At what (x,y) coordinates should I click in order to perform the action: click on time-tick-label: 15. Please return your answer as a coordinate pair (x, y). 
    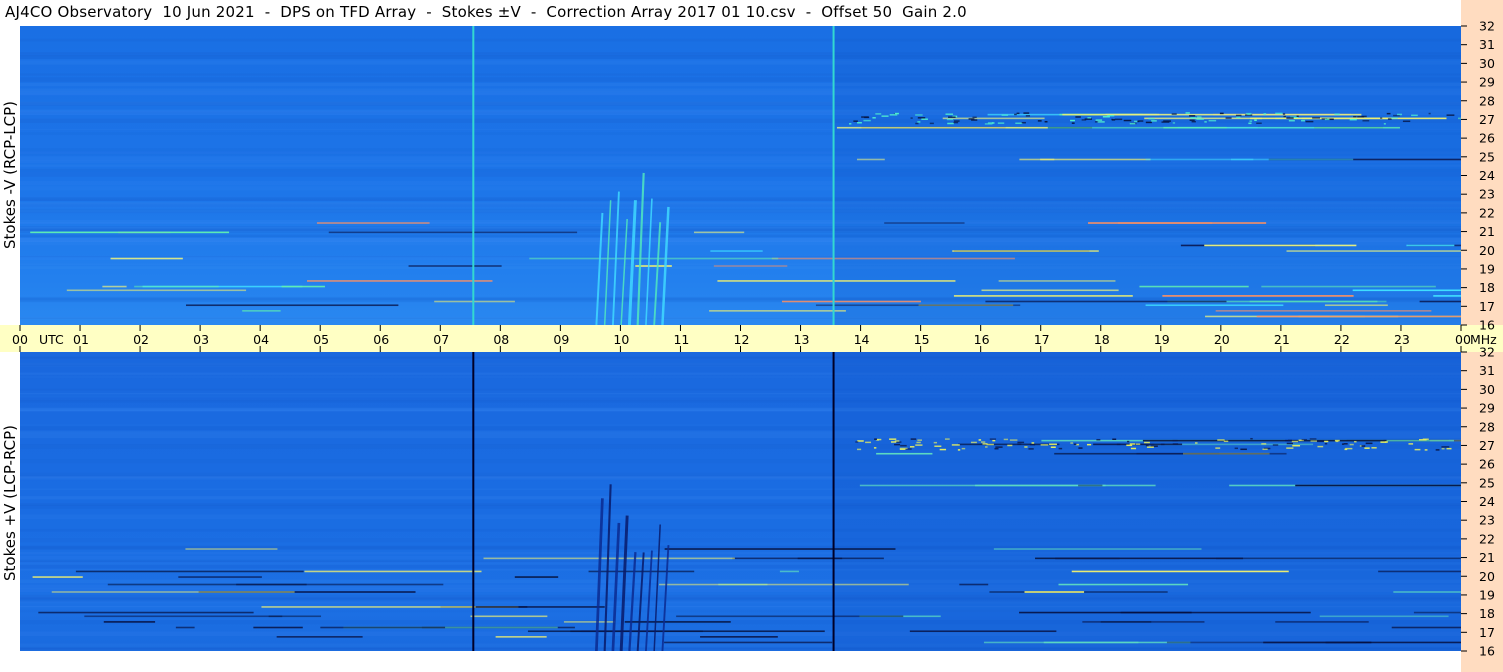
    Looking at the image, I should click on (922, 339).